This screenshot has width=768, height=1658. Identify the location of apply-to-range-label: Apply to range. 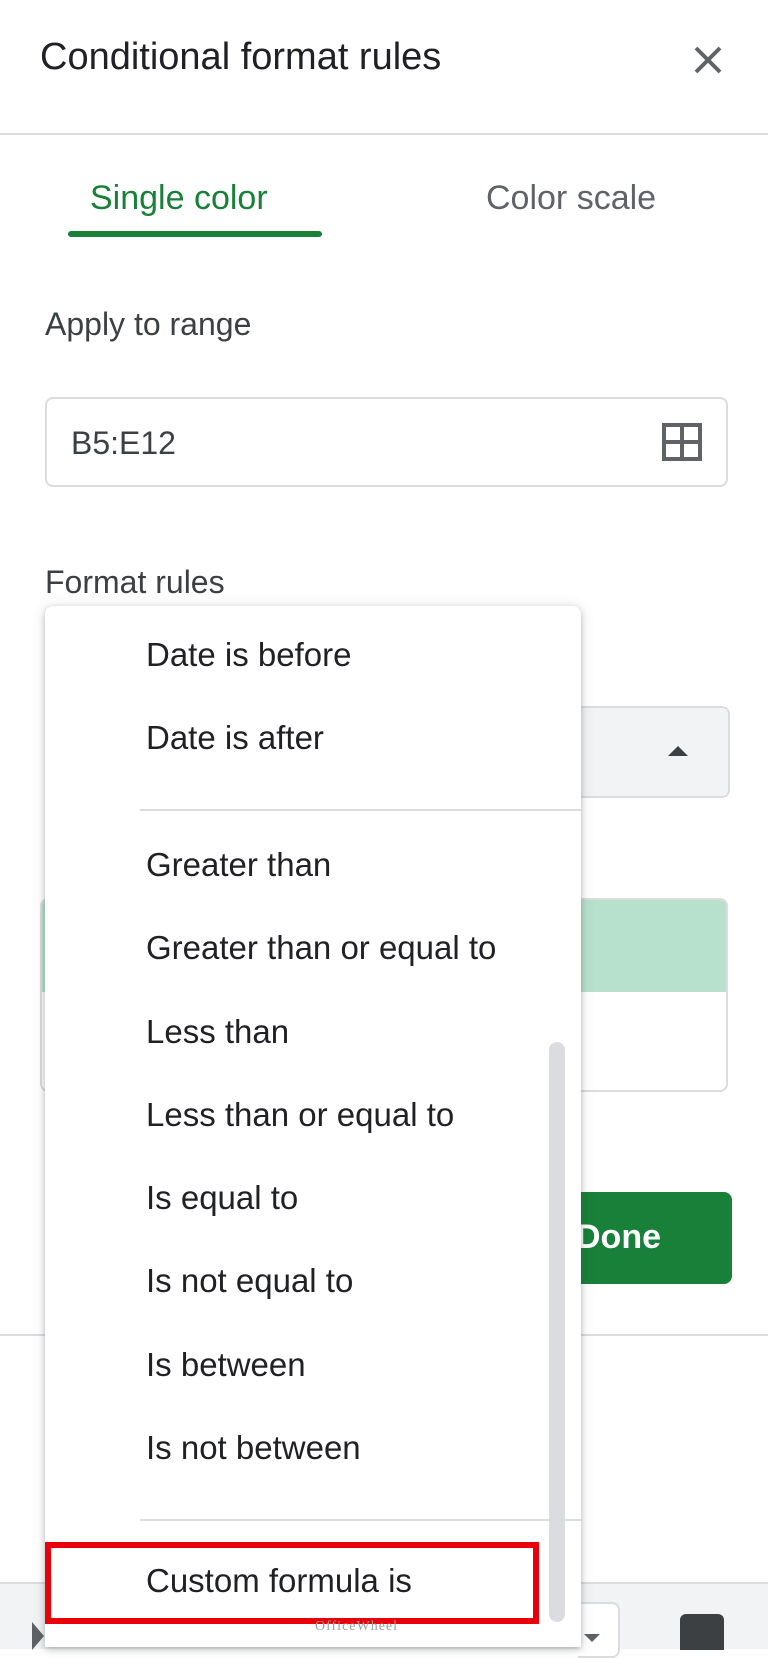
(148, 324).